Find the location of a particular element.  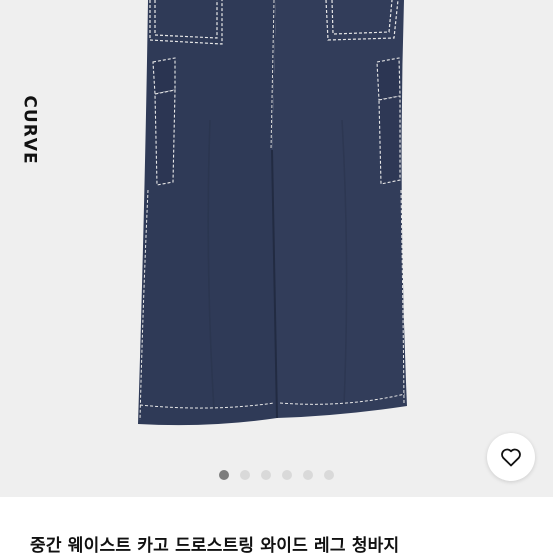

curve-badge: CURVE is located at coordinates (30, 130).